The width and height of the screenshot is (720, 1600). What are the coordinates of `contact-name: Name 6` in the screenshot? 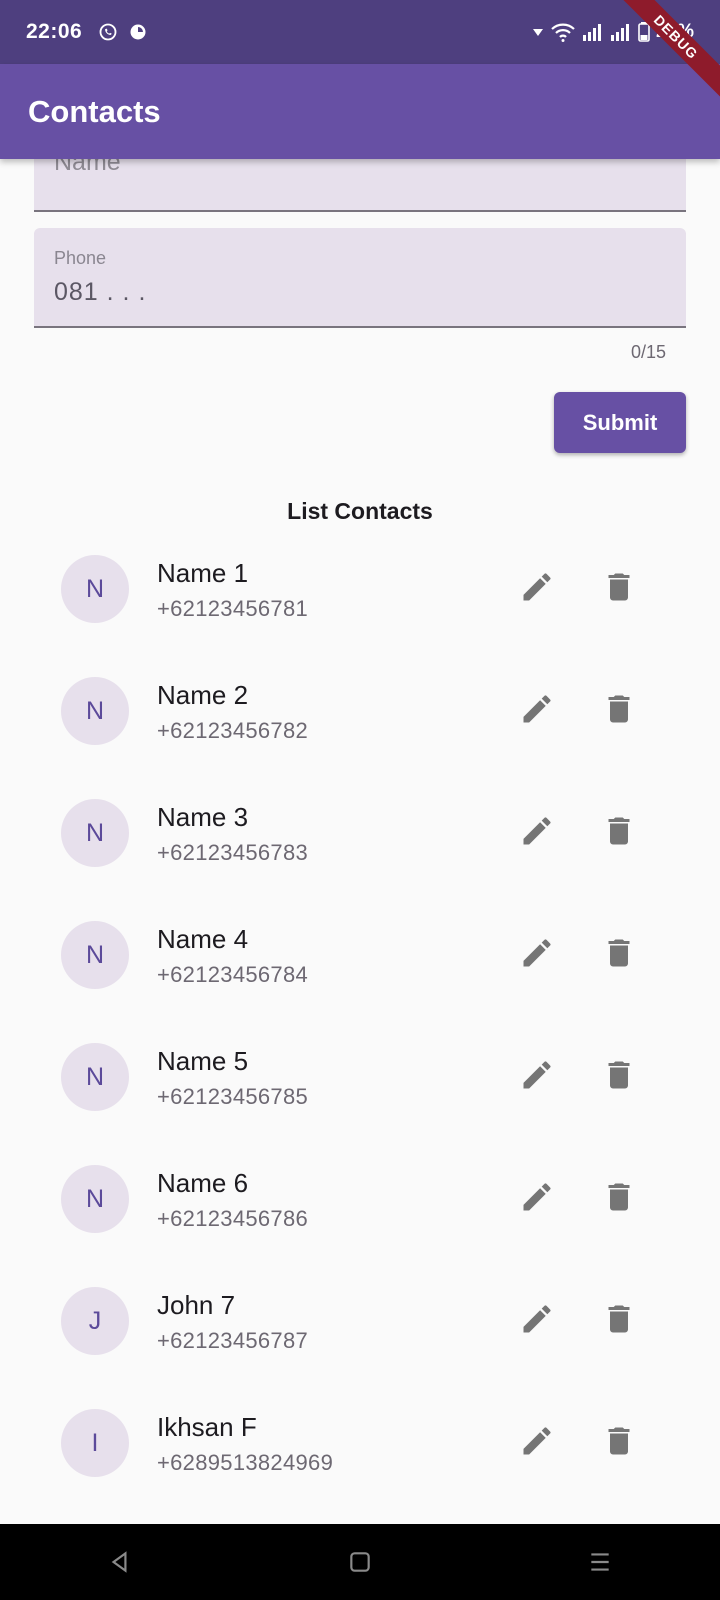 It's located at (203, 1183).